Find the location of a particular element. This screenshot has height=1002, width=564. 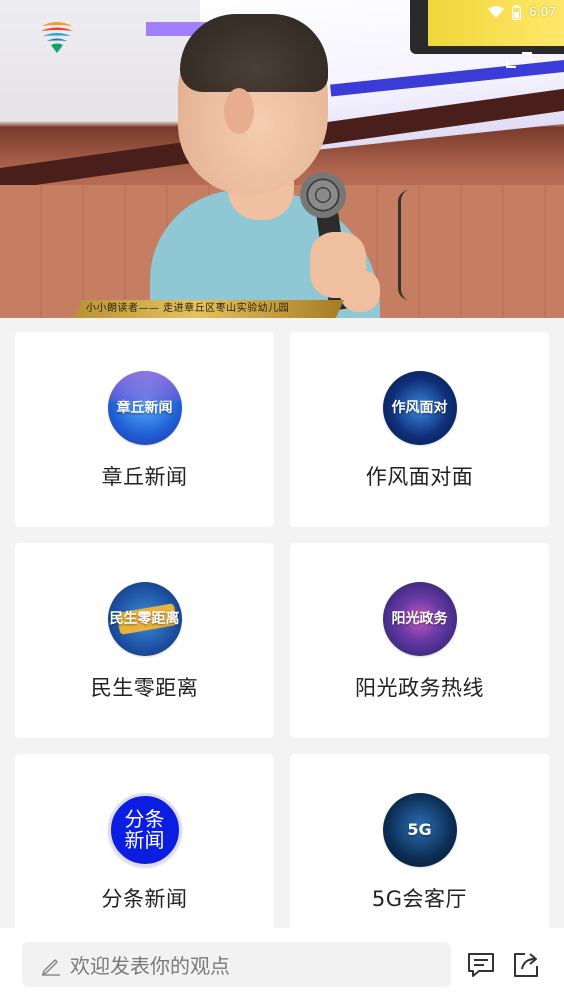

yangguang-icon-text: 阳光政务 is located at coordinates (419, 618).